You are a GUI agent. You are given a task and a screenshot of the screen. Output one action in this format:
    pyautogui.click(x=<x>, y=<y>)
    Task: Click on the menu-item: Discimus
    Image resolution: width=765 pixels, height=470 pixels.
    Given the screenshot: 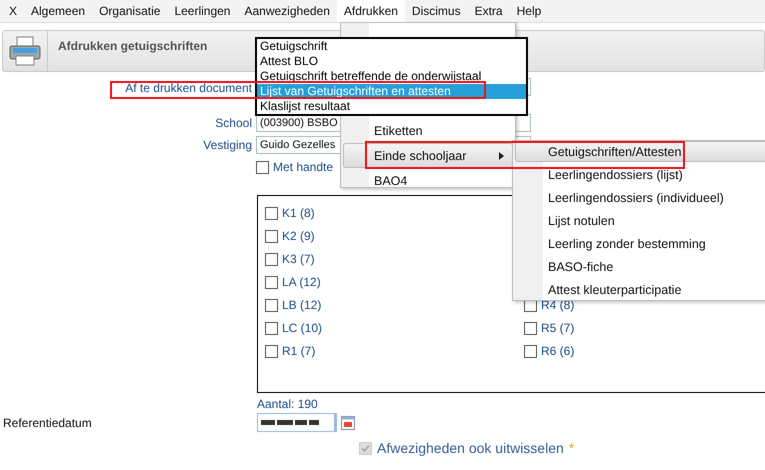 What is the action you would take?
    pyautogui.click(x=436, y=11)
    